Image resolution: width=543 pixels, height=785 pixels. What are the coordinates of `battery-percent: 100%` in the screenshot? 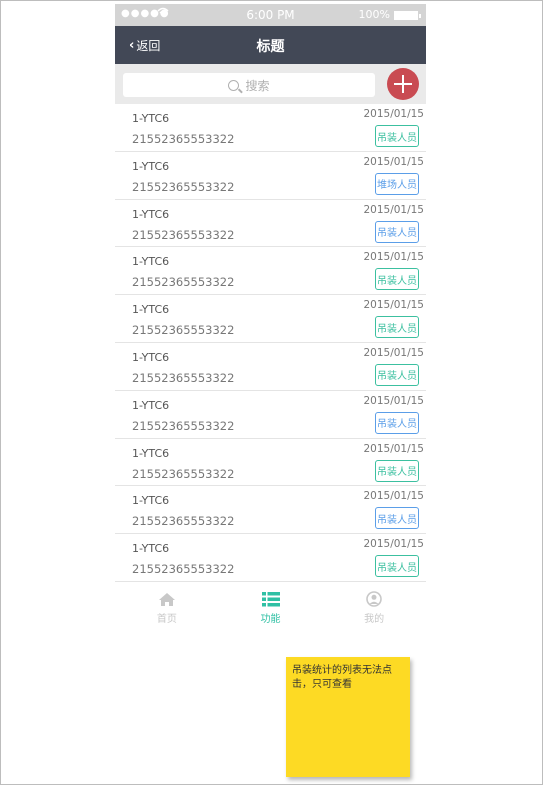 It's located at (374, 14).